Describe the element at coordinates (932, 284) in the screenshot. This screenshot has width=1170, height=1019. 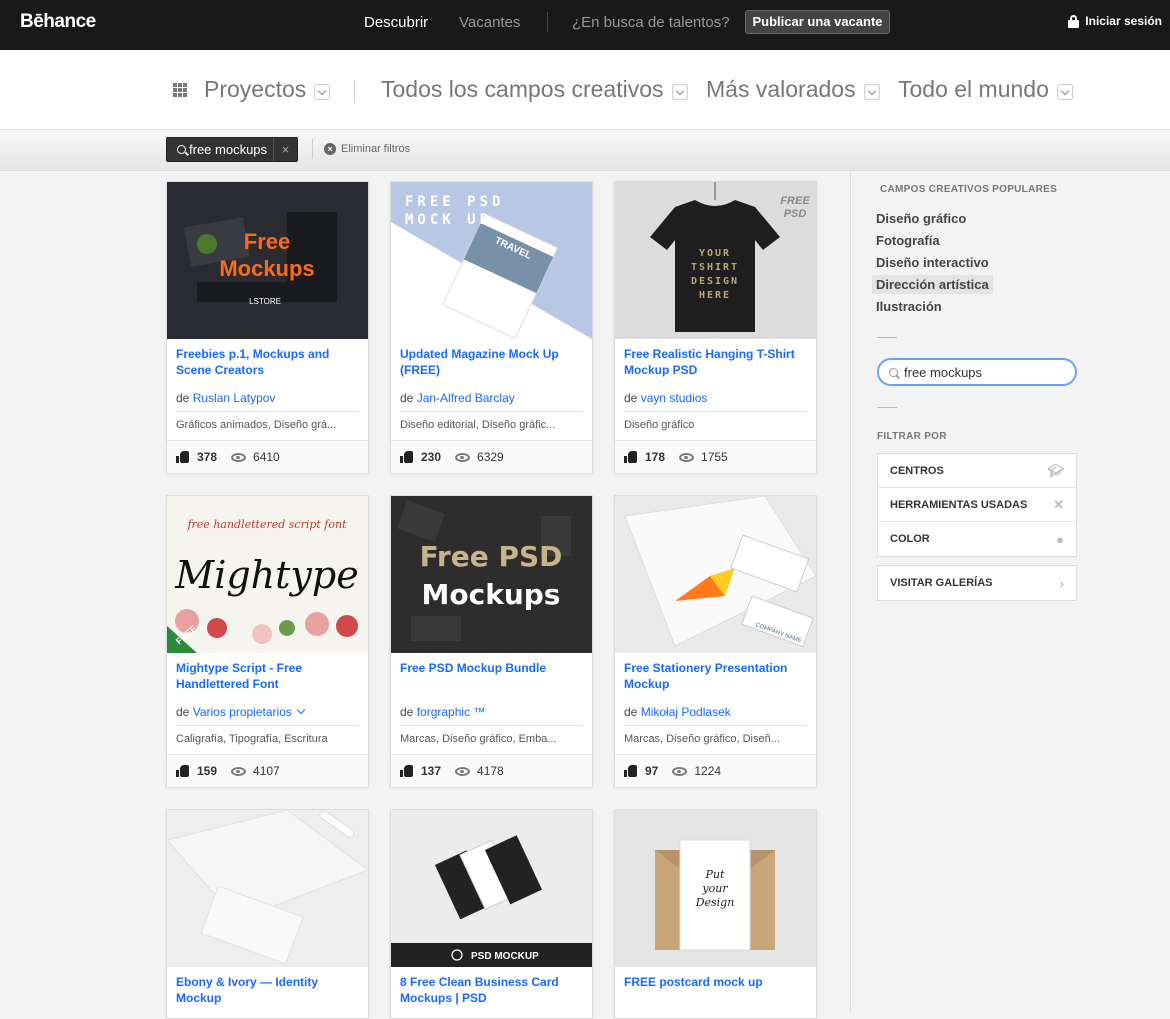
I see `sidebar-item-direccion-artistica: Dirección artística` at that location.